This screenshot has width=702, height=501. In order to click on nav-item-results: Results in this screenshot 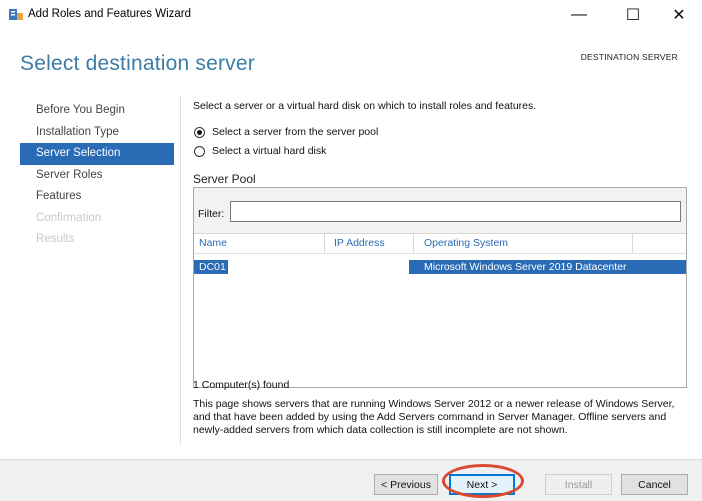, I will do `click(55, 239)`.